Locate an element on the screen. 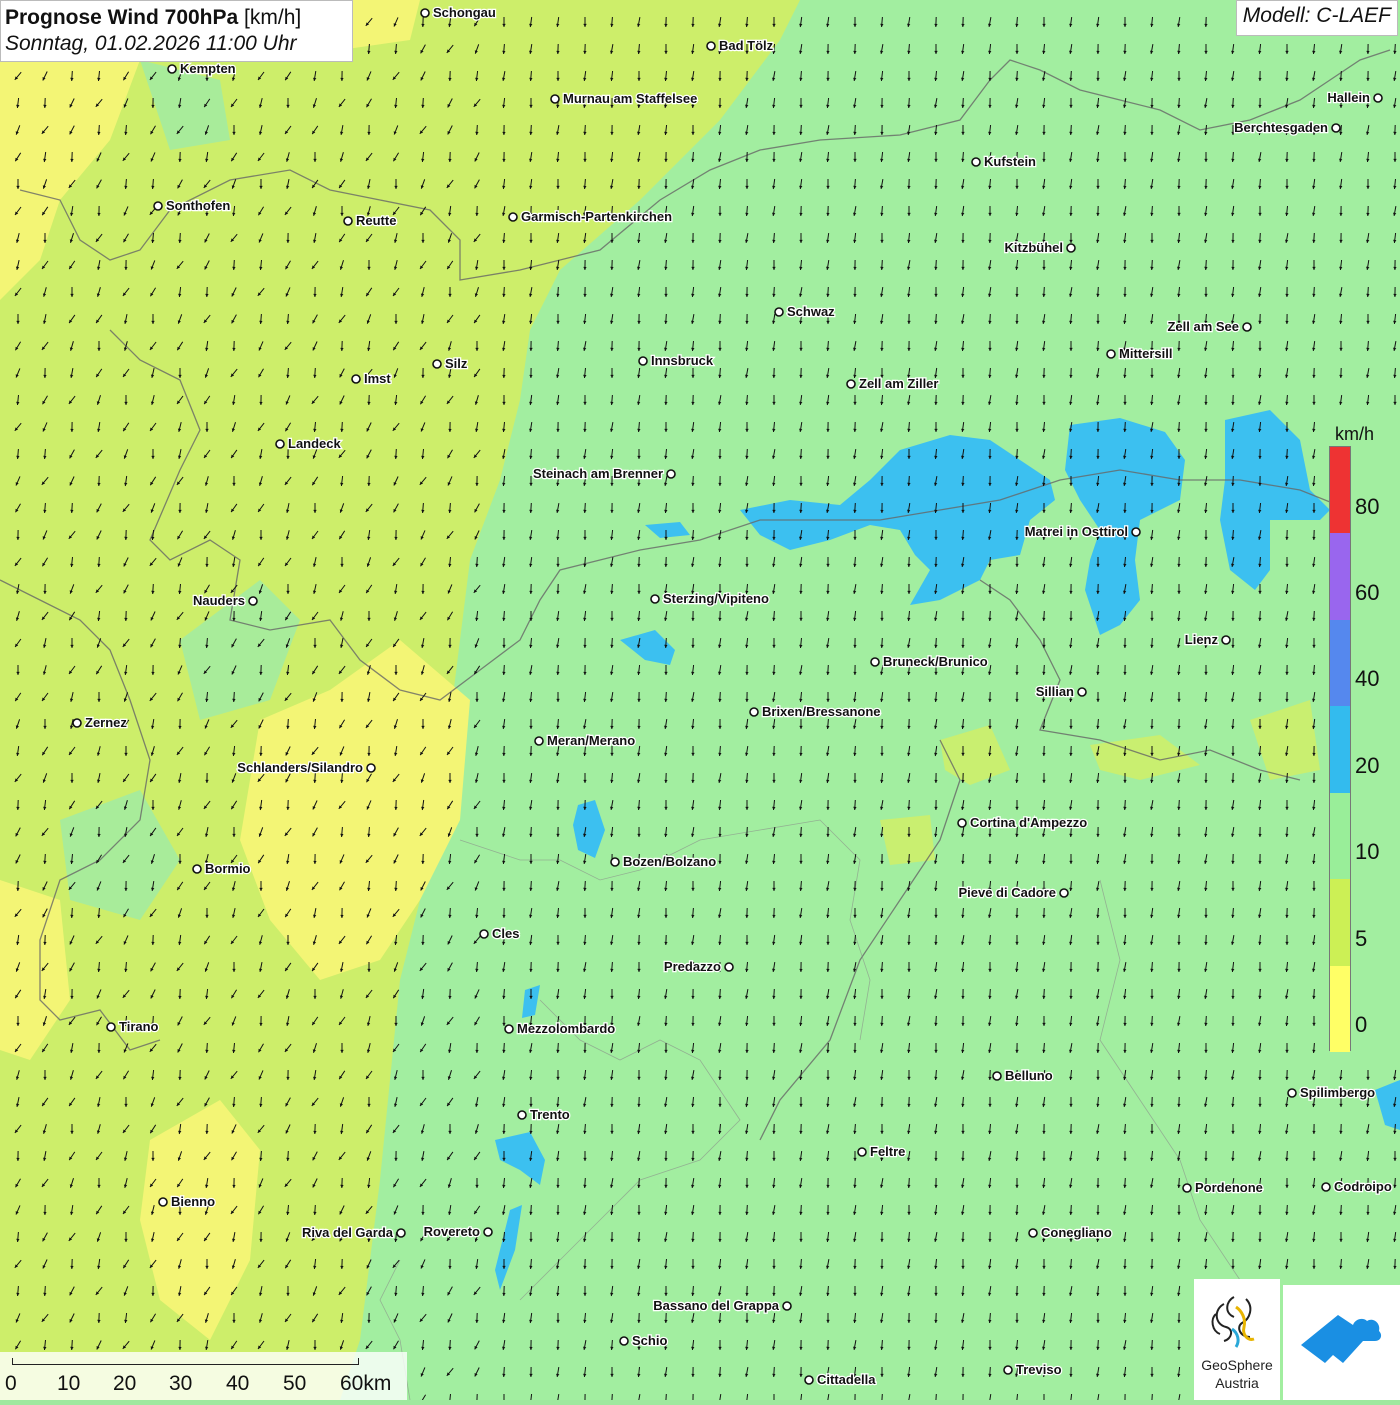 This screenshot has width=1400, height=1405. place-label: Sterzing/Vipiteno is located at coordinates (716, 598).